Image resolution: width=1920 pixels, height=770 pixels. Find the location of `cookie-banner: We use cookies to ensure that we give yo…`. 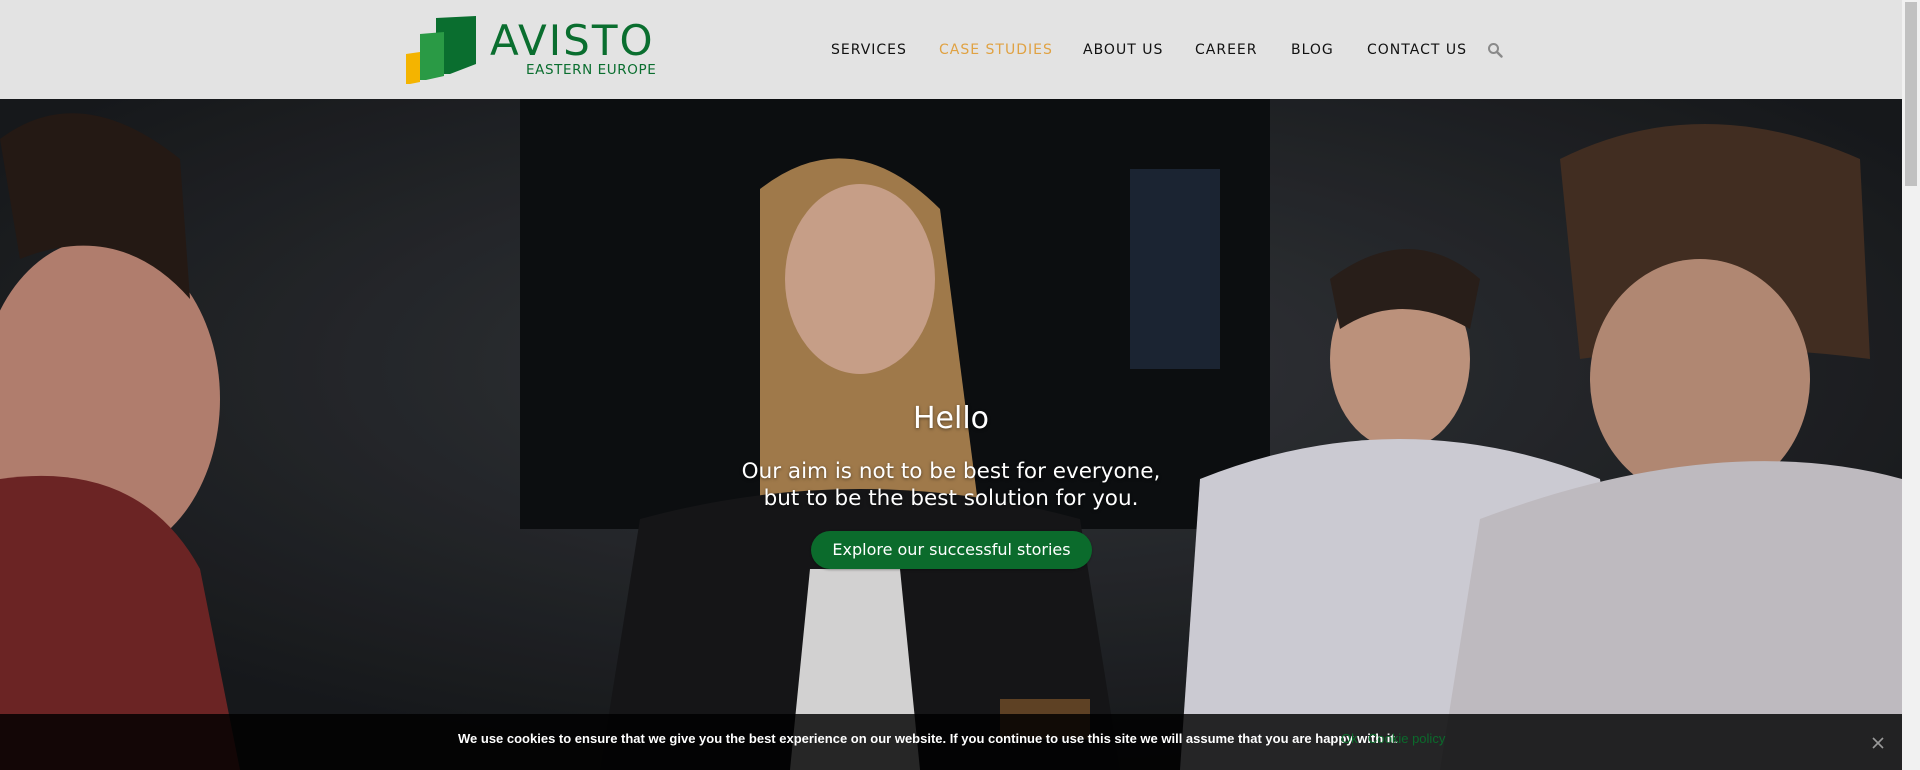

cookie-banner: We use cookies to ensure that we give yo… is located at coordinates (951, 742).